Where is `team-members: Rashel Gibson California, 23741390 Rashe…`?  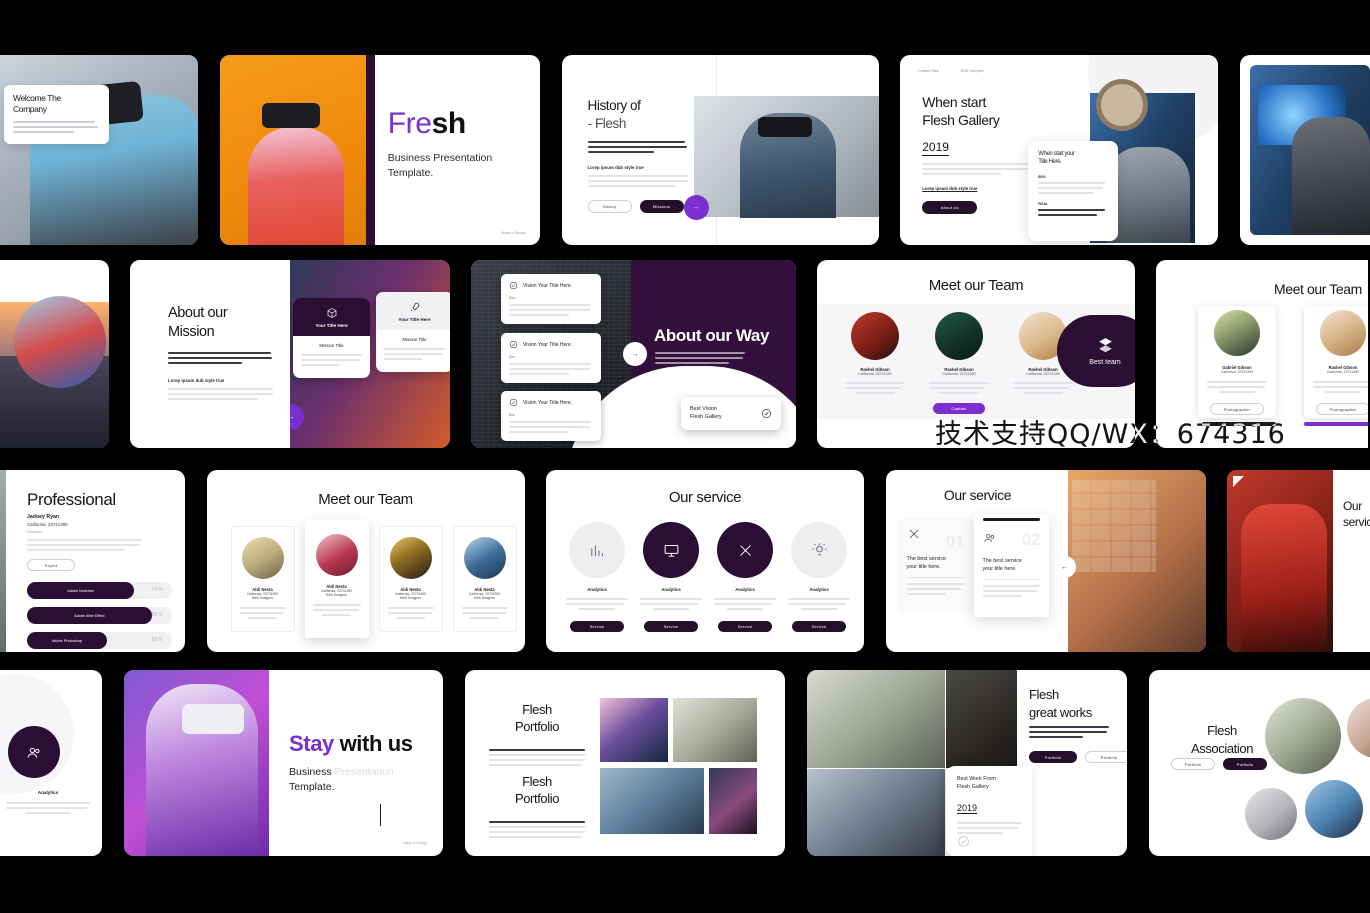
team-members: Rashel Gibson California, 23741390 Rashe… is located at coordinates (959, 363).